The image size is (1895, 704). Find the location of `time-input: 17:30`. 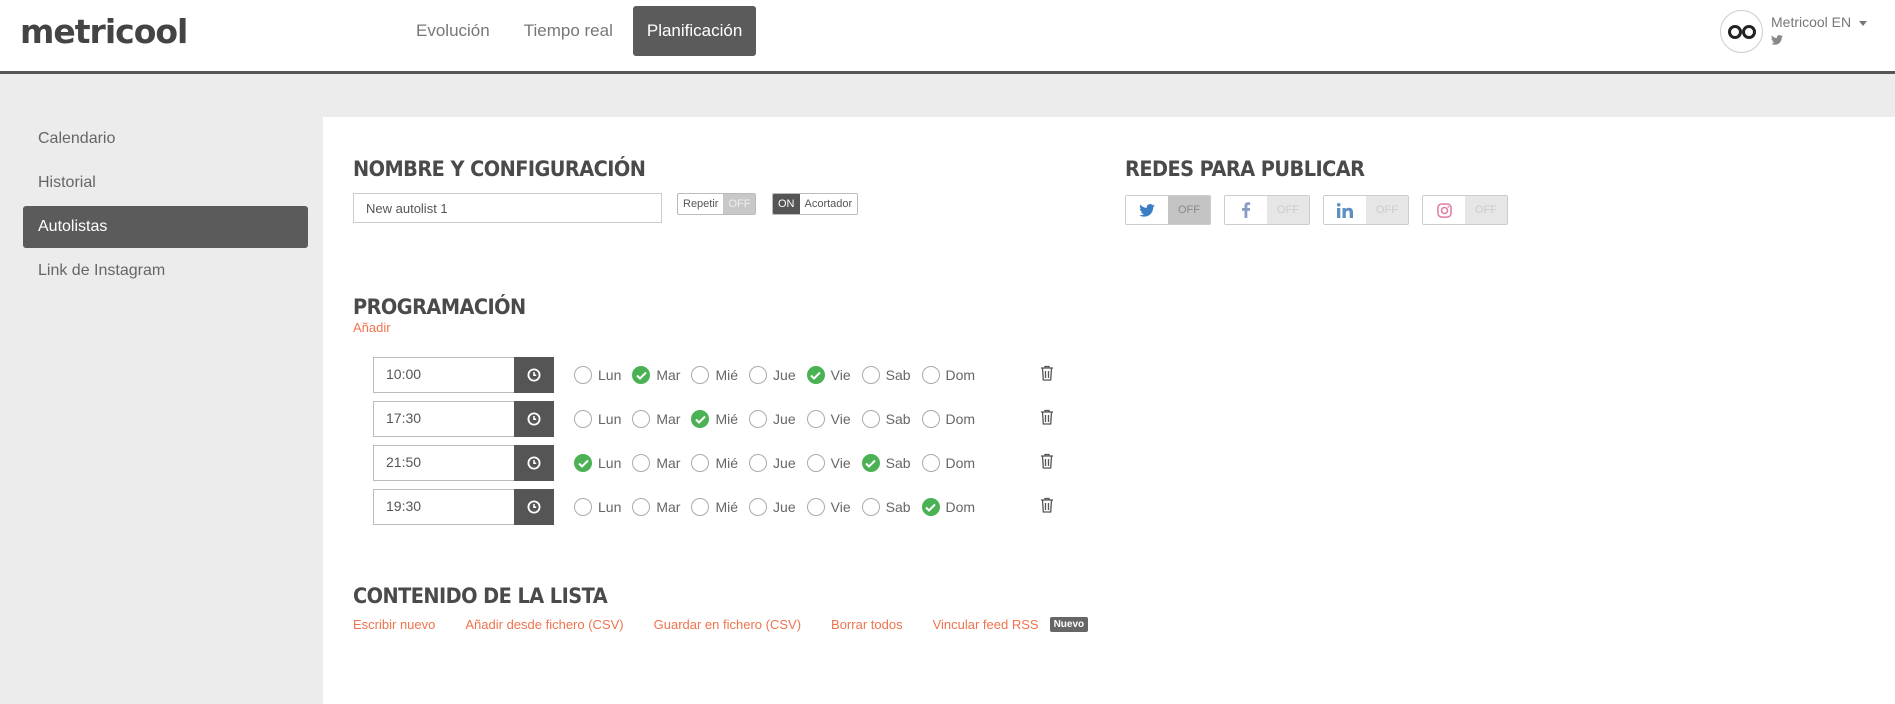

time-input: 17:30 is located at coordinates (443, 419).